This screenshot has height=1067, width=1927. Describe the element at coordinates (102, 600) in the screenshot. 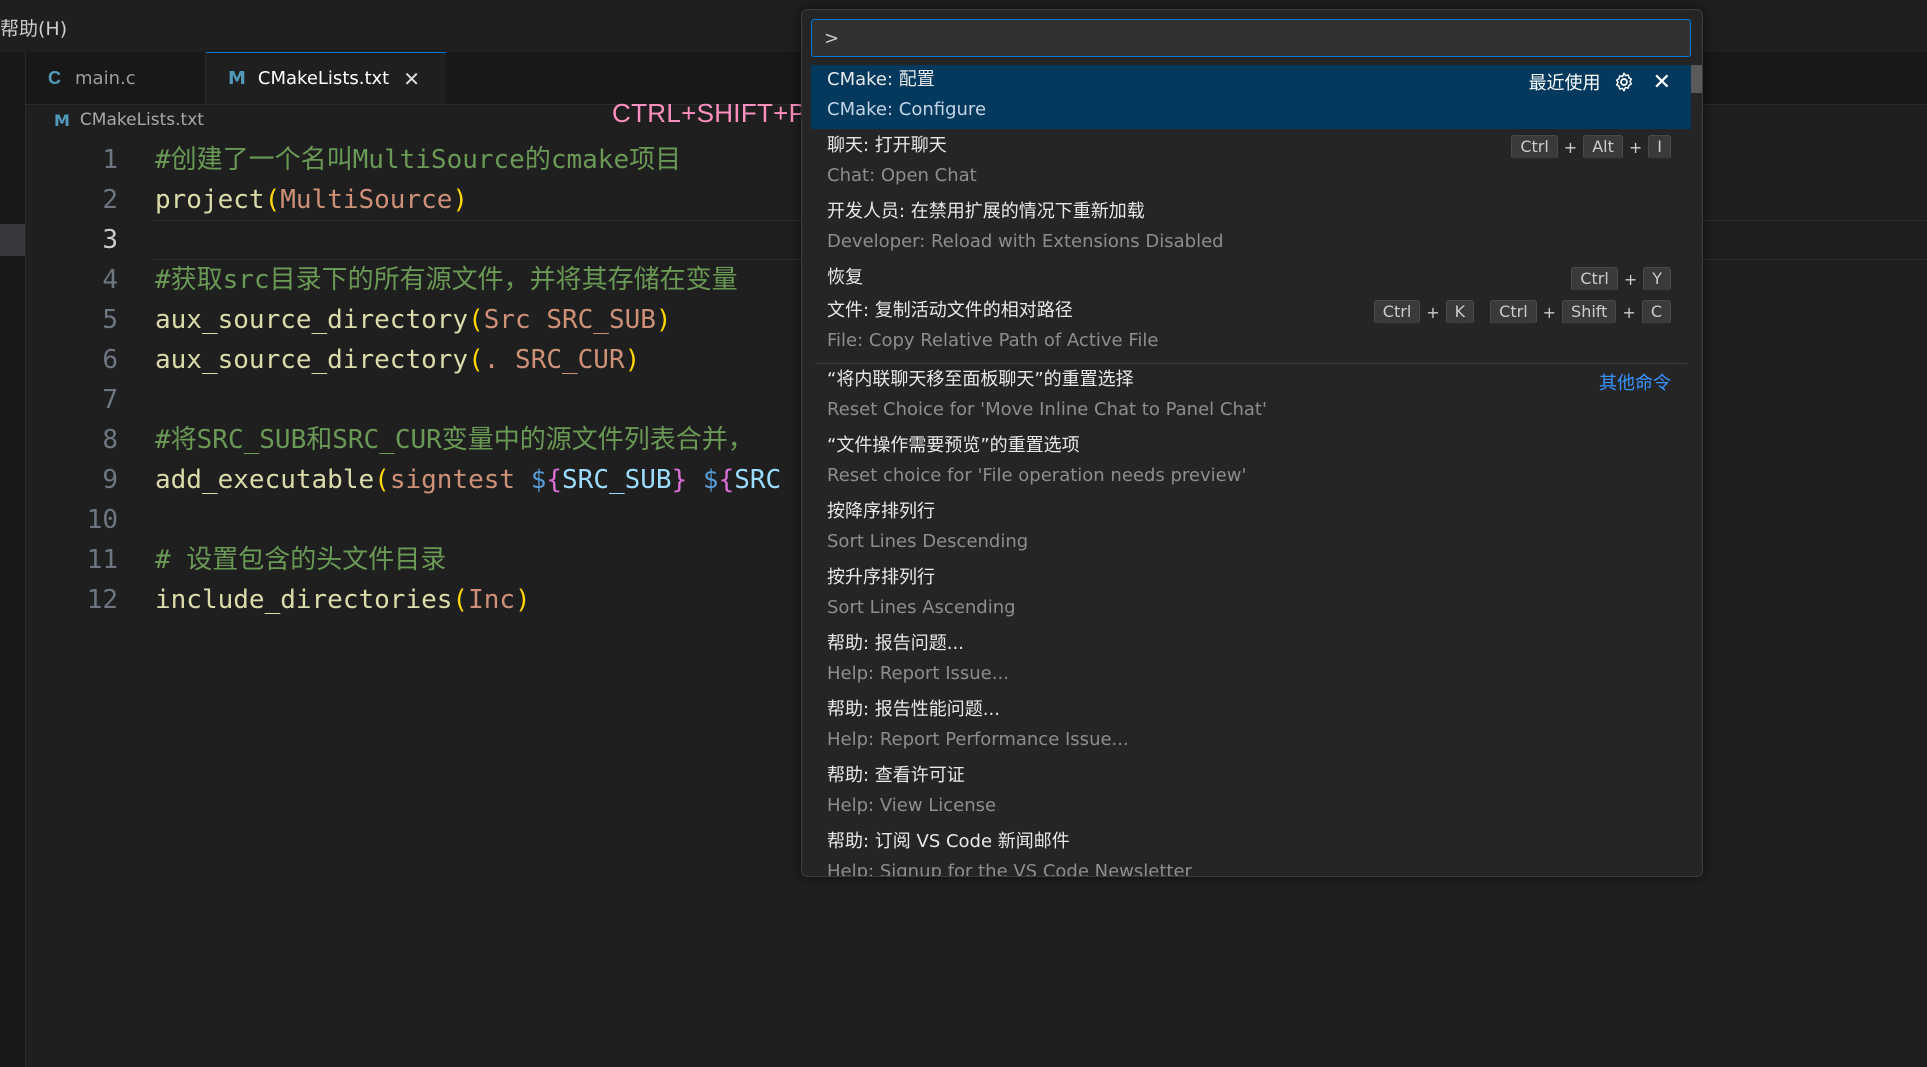

I see `line-number: 12` at that location.